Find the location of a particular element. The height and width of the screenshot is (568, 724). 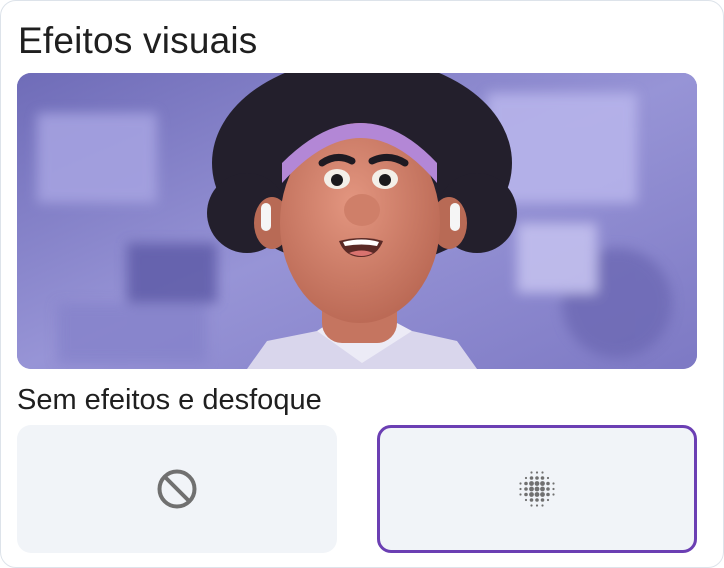

panel-title: Efeitos visuais is located at coordinates (138, 40).